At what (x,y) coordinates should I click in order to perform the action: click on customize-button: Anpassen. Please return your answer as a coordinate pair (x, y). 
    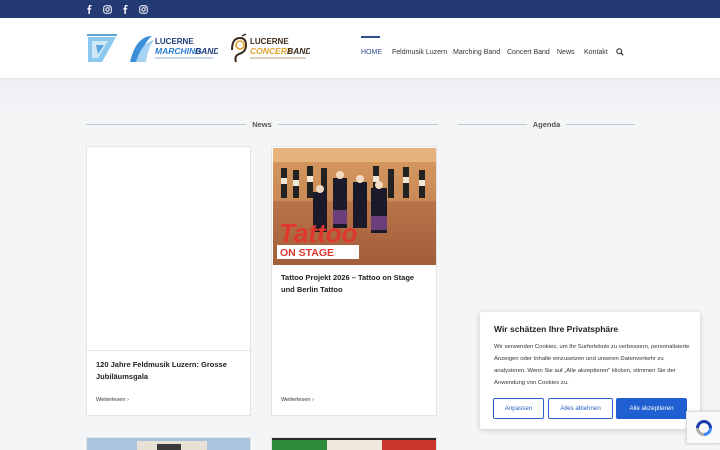
    Looking at the image, I should click on (518, 408).